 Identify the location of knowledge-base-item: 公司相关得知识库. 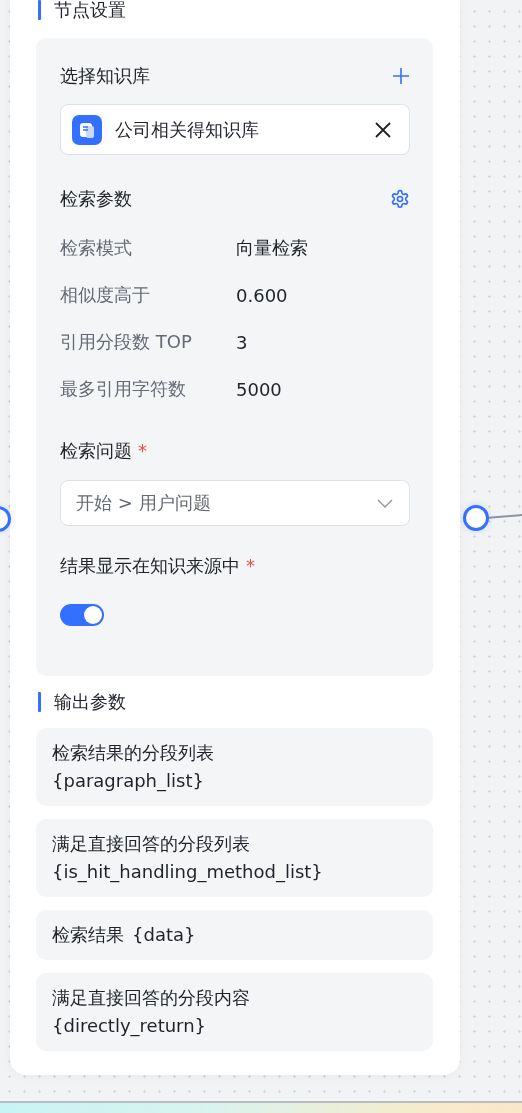
(235, 129).